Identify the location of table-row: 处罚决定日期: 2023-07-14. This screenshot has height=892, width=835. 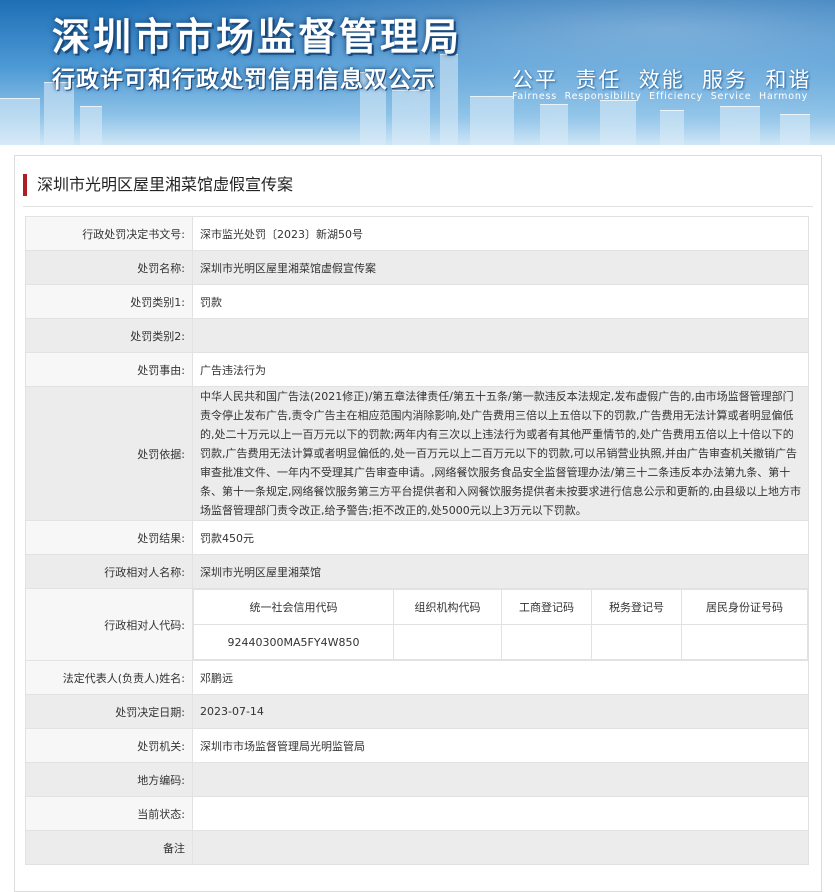
(417, 711).